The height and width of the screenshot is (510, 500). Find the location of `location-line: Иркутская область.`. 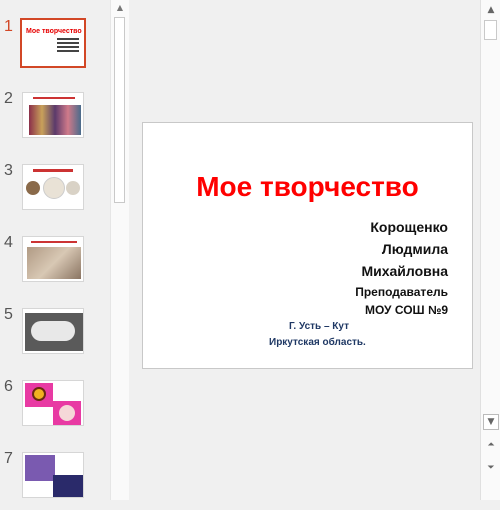

location-line: Иркутская область. is located at coordinates (317, 342).